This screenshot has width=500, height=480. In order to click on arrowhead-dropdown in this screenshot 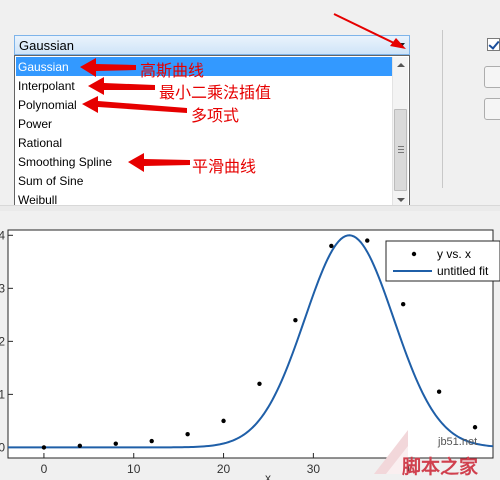, I will do `click(398, 43)`.